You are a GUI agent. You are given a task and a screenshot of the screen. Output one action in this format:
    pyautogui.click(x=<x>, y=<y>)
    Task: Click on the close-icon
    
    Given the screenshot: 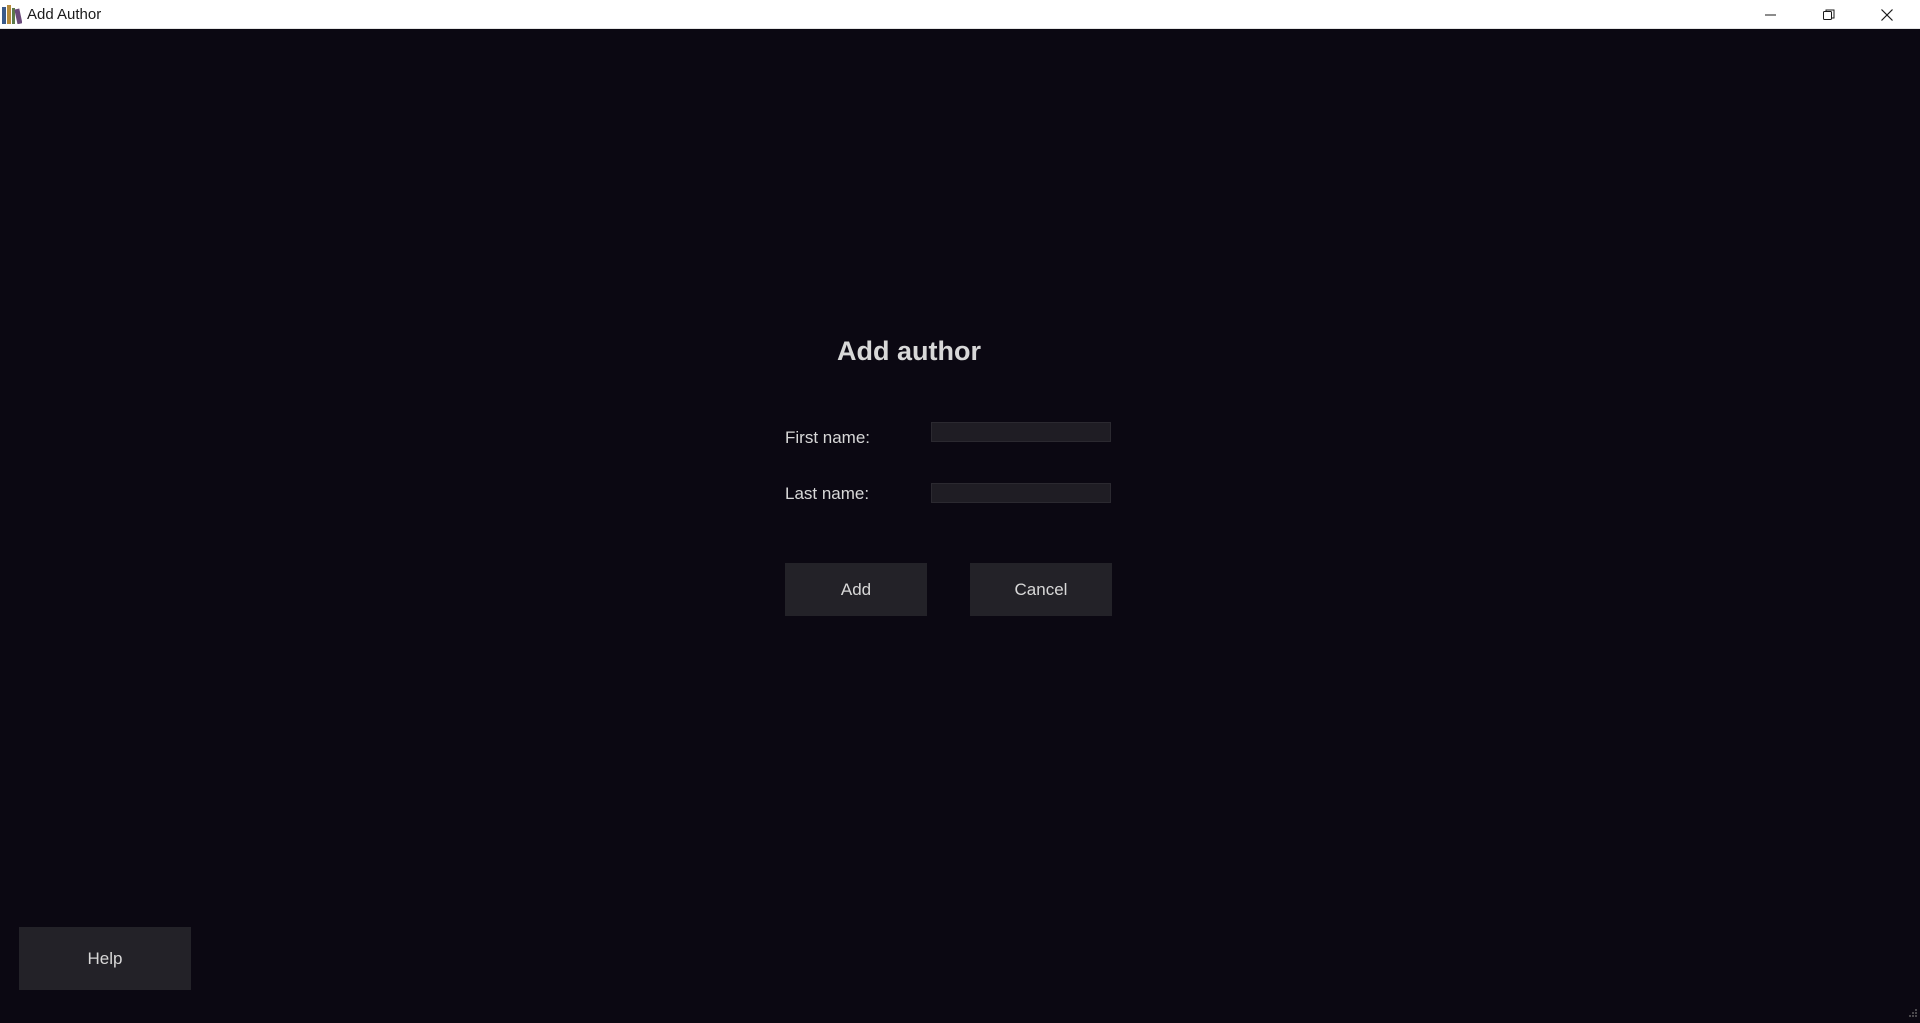 What is the action you would take?
    pyautogui.click(x=1887, y=15)
    